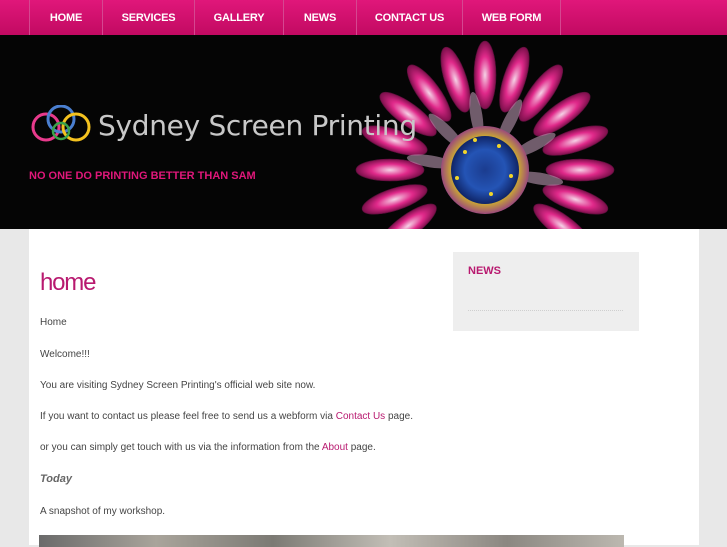  I want to click on about-link: About, so click(335, 447).